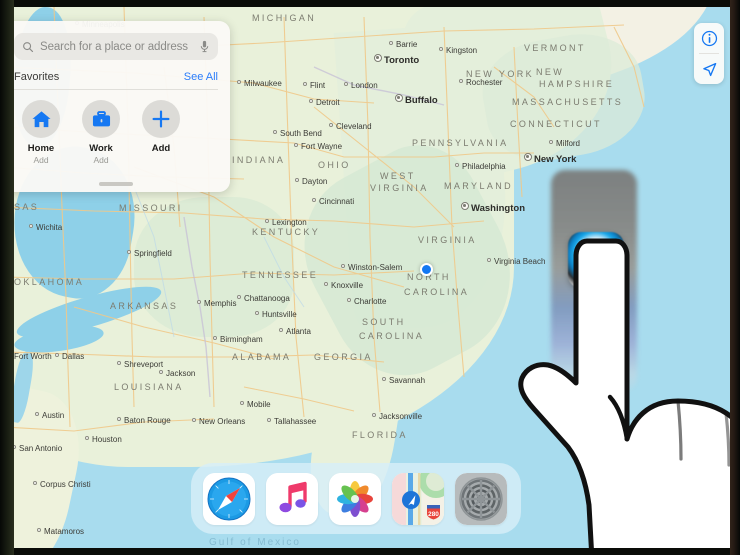 The height and width of the screenshot is (555, 740). I want to click on favorite-add: Add, so click(161, 132).